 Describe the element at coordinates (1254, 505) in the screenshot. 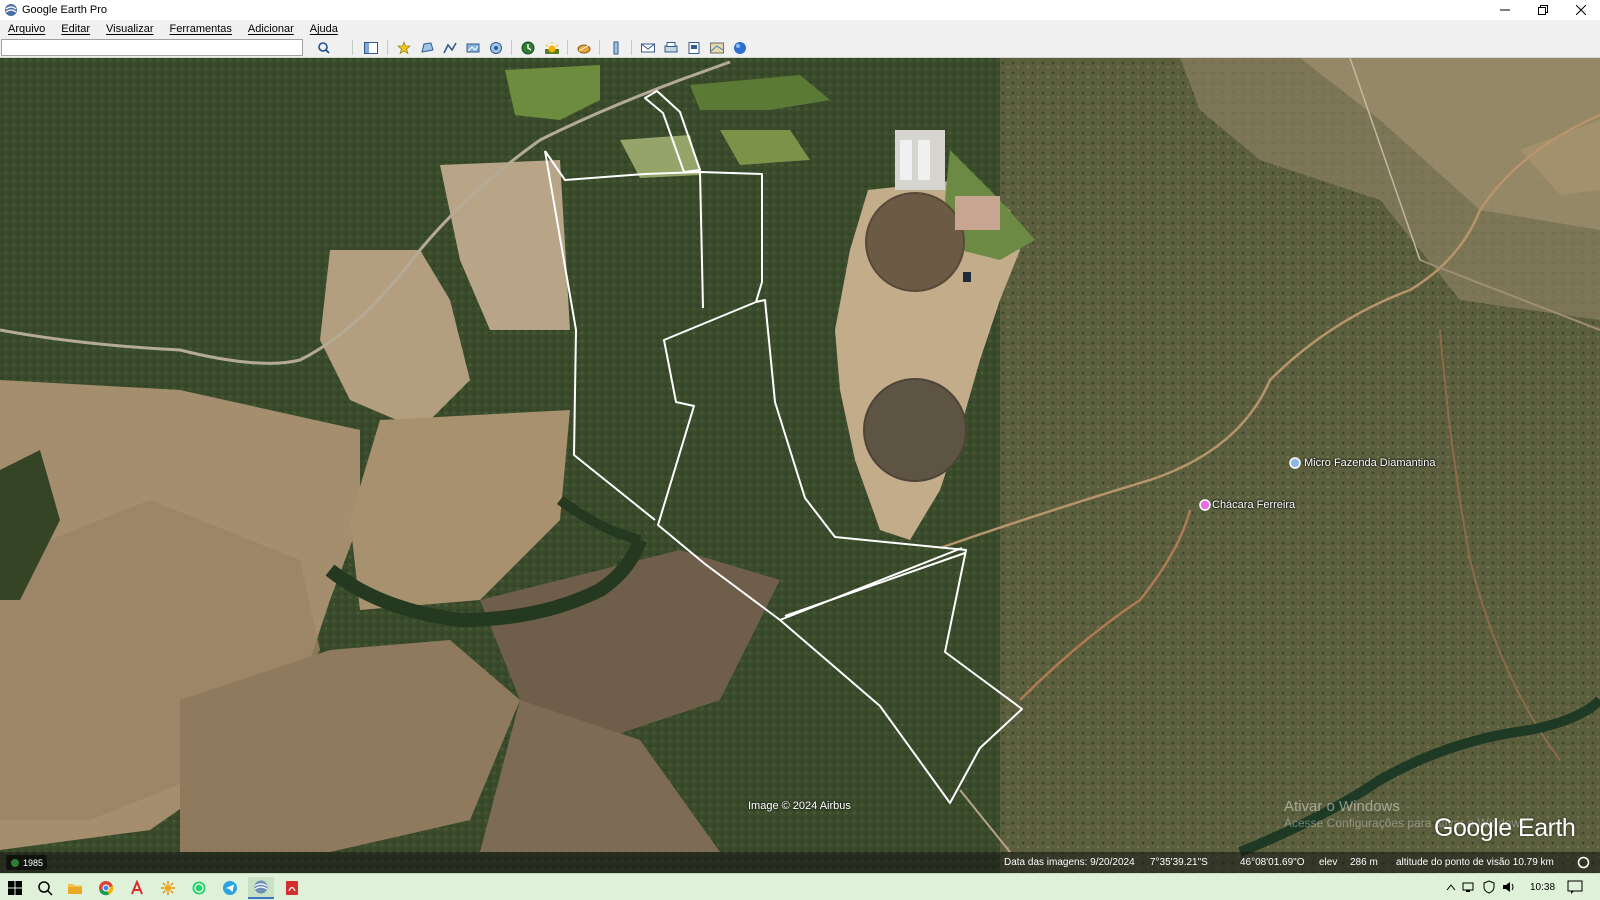

I see `place-label: Chácara Ferreira` at that location.